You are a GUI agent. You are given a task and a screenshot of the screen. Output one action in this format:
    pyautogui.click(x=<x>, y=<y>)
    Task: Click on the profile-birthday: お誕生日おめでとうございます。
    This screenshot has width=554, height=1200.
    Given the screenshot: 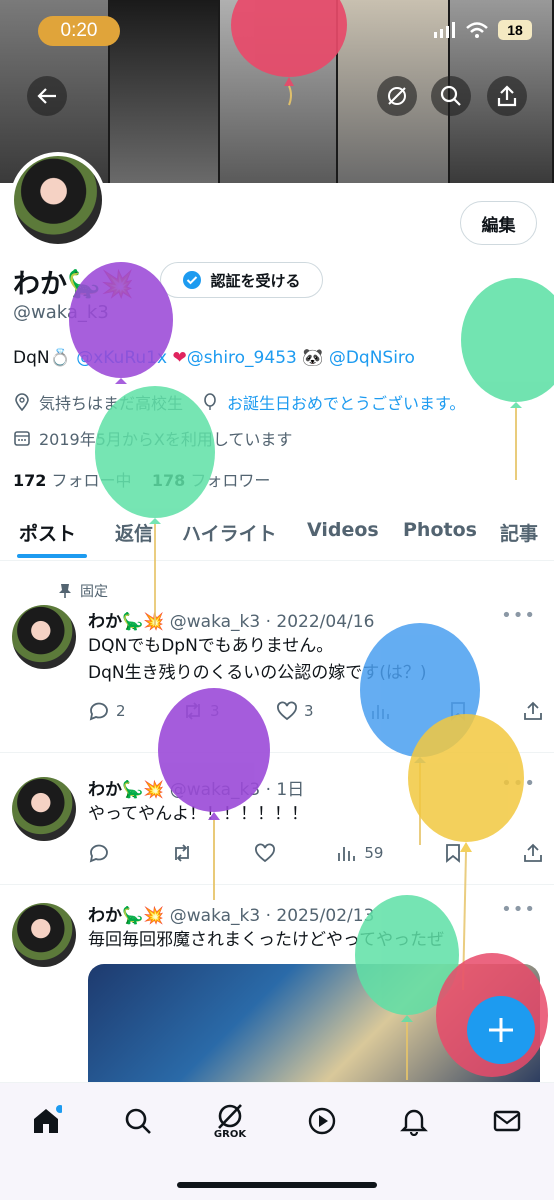 What is the action you would take?
    pyautogui.click(x=346, y=402)
    